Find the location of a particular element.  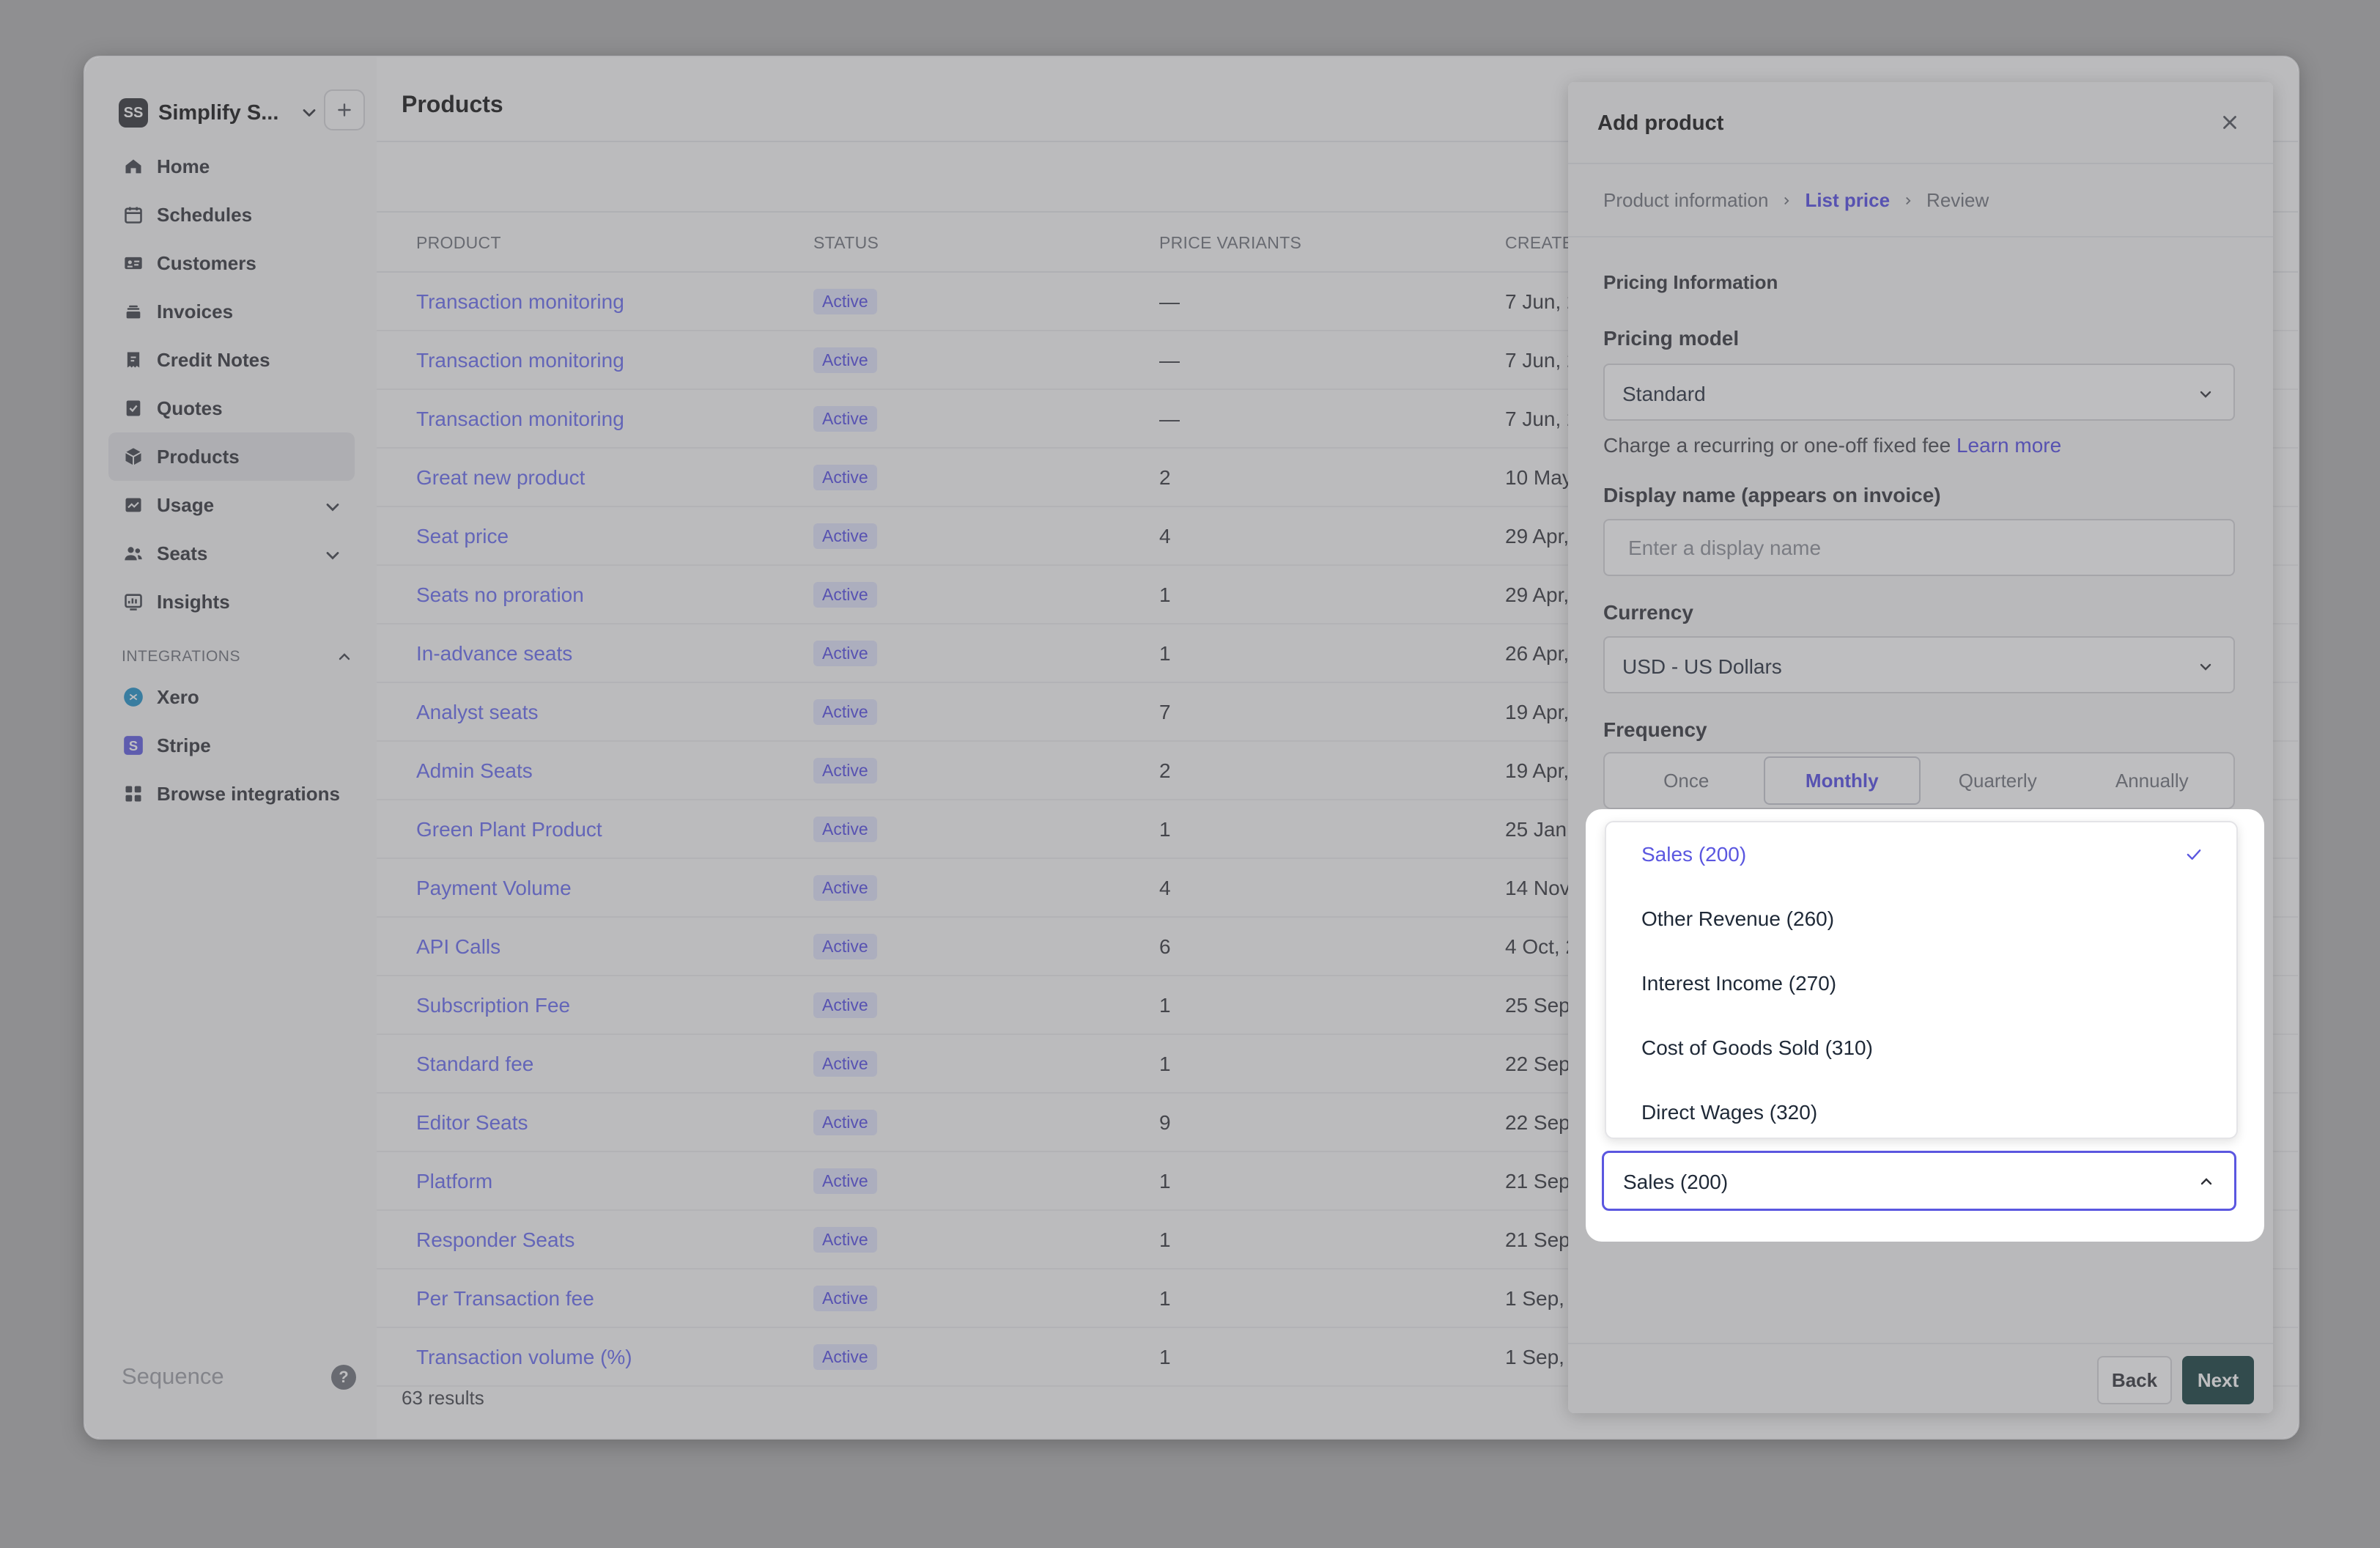

breadcrumb-review: Review is located at coordinates (1957, 200).